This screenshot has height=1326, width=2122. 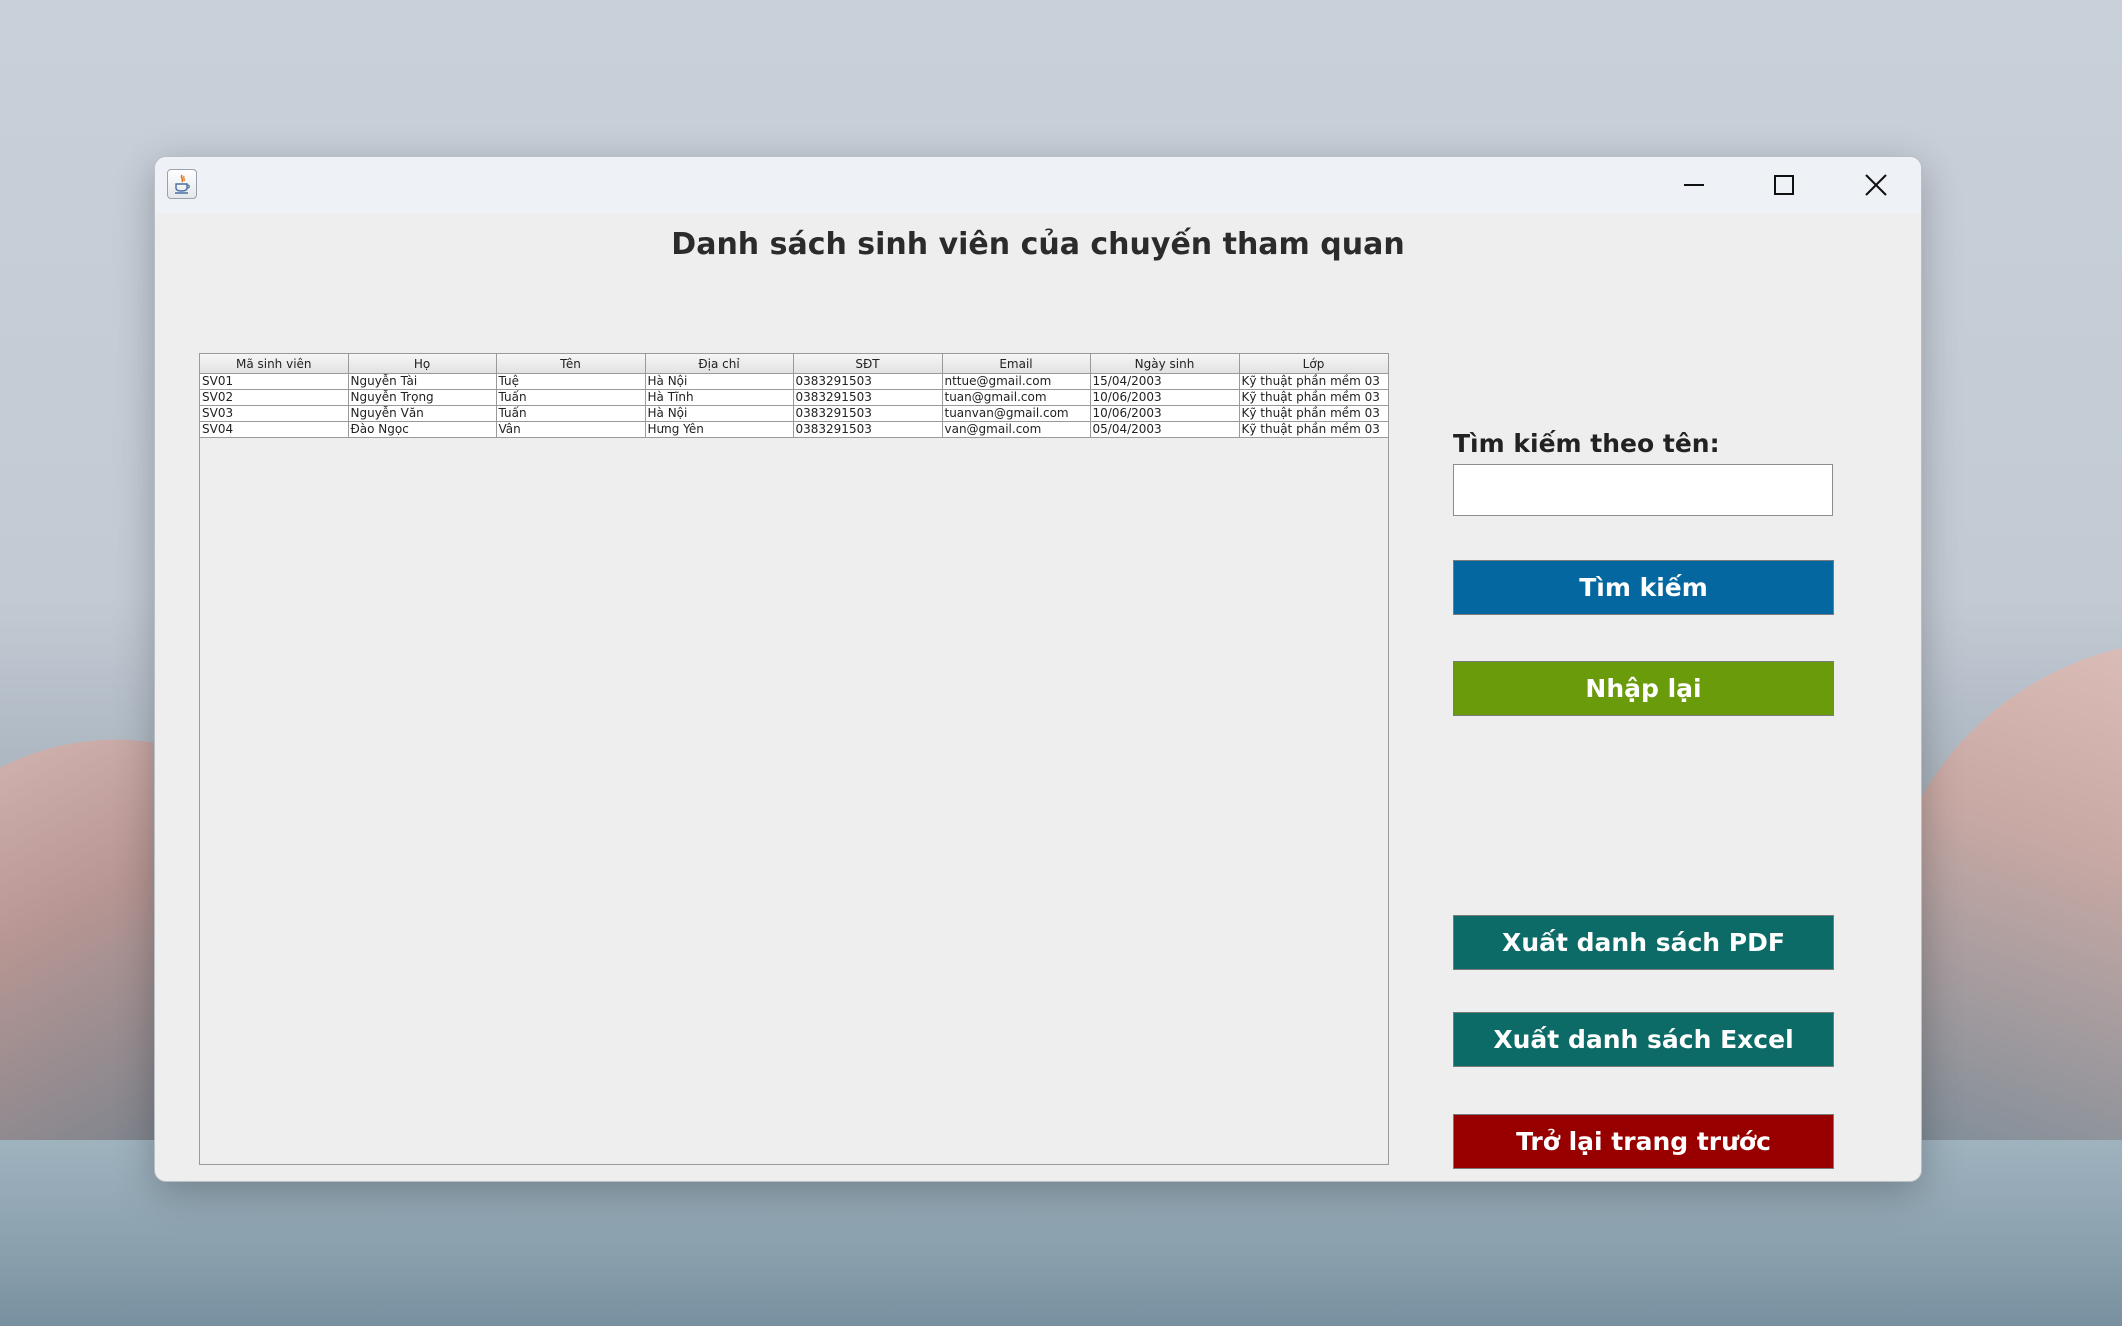 I want to click on search-by-name-label: Tìm kiếm theo tên:, so click(x=1586, y=443).